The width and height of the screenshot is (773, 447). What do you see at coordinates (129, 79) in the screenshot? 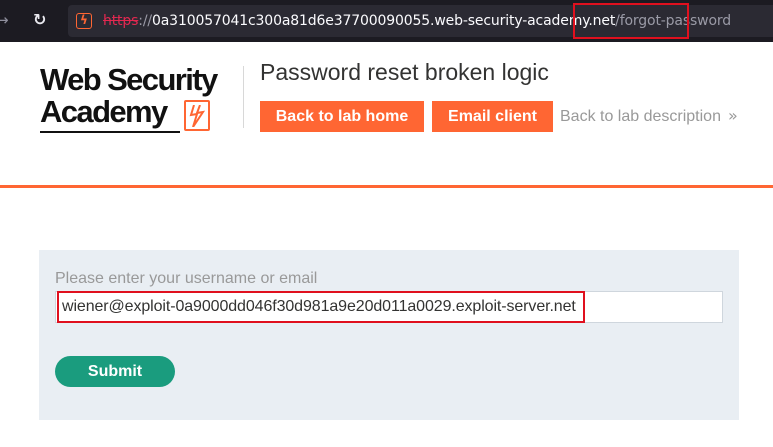
I see `logo-text-line1: Web Security` at bounding box center [129, 79].